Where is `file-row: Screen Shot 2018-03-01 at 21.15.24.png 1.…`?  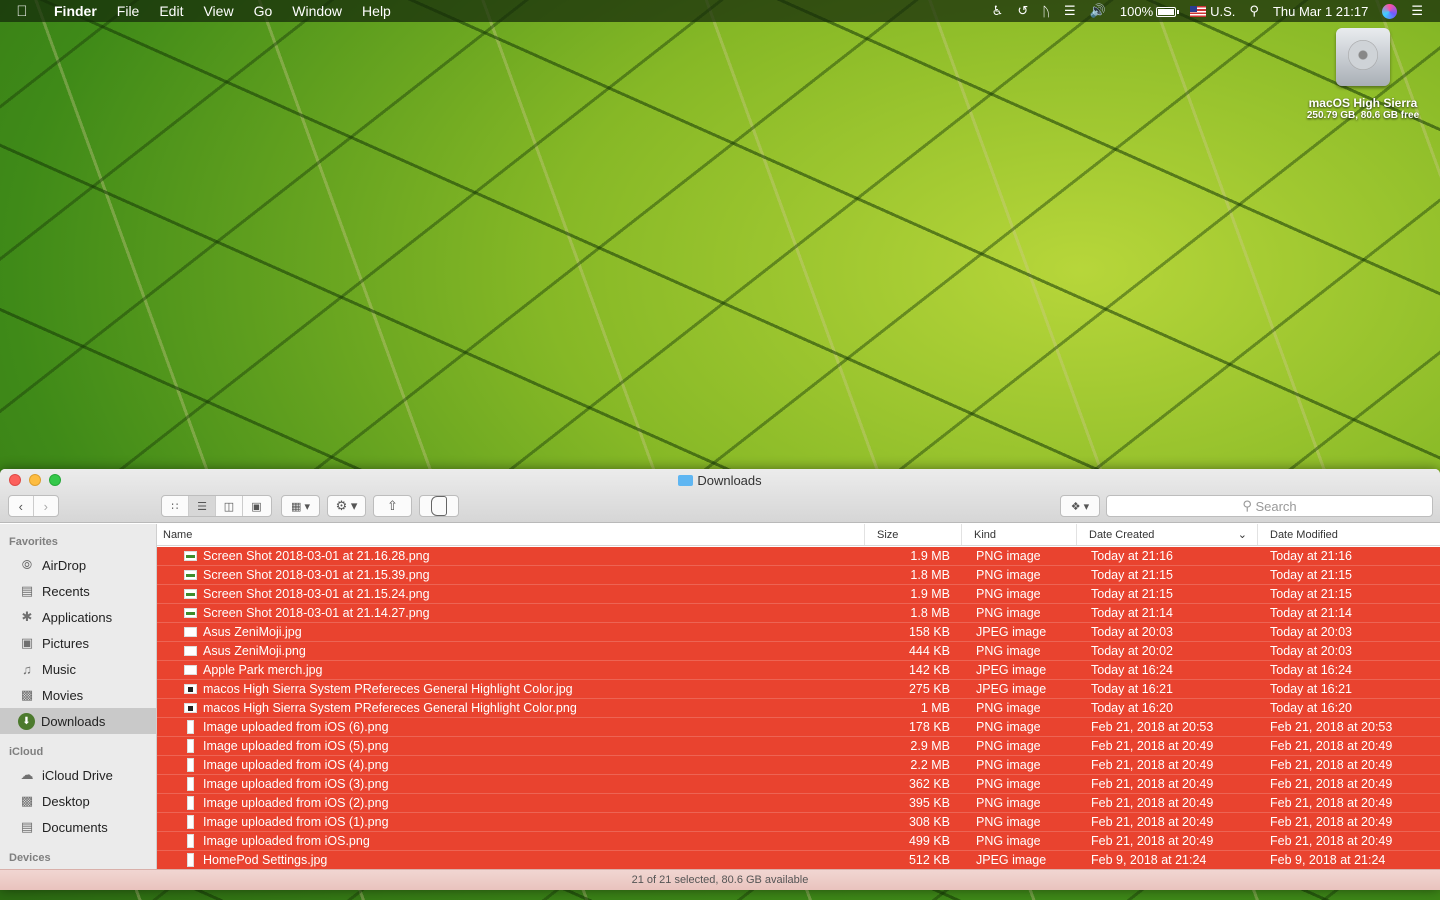 file-row: Screen Shot 2018-03-01 at 21.15.24.png 1.… is located at coordinates (798, 594).